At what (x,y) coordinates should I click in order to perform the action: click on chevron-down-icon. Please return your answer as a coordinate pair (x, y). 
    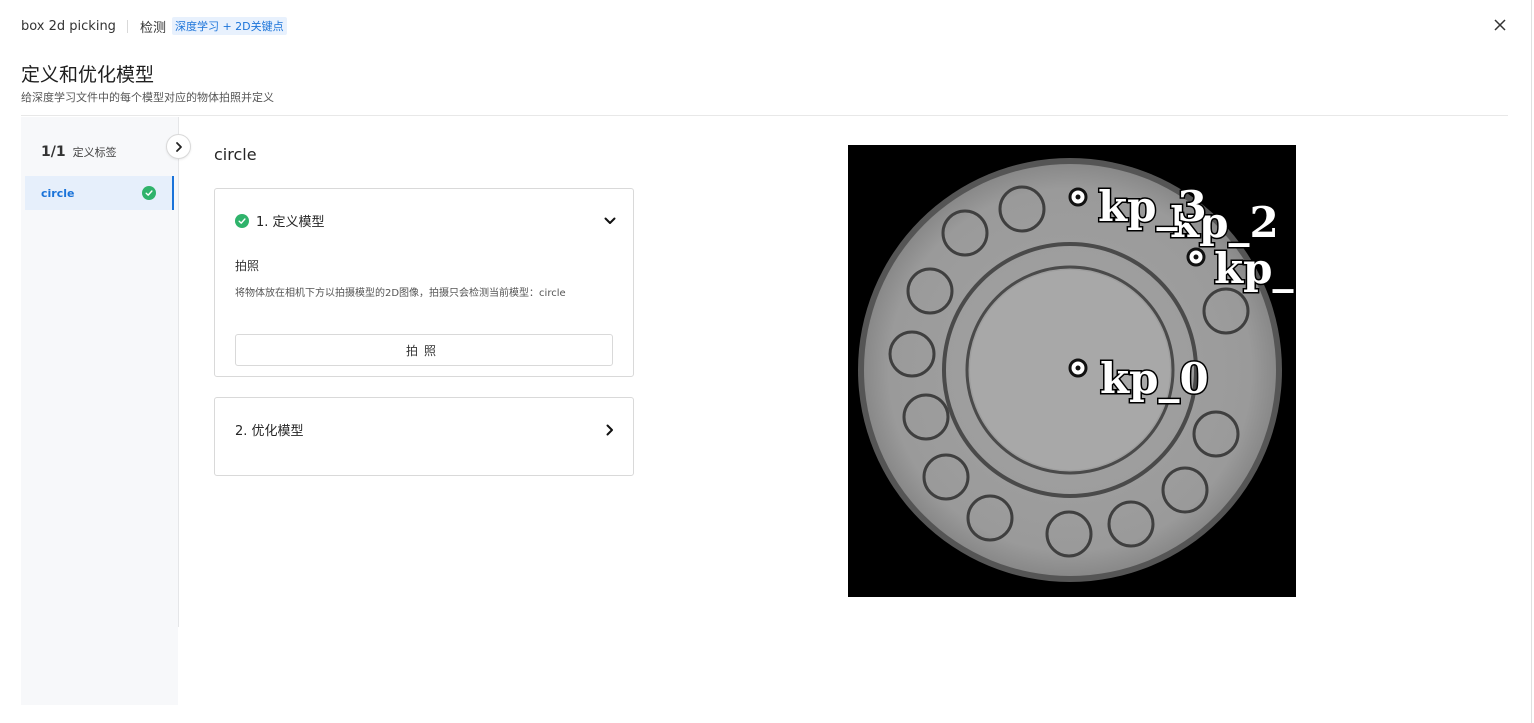
    Looking at the image, I should click on (610, 220).